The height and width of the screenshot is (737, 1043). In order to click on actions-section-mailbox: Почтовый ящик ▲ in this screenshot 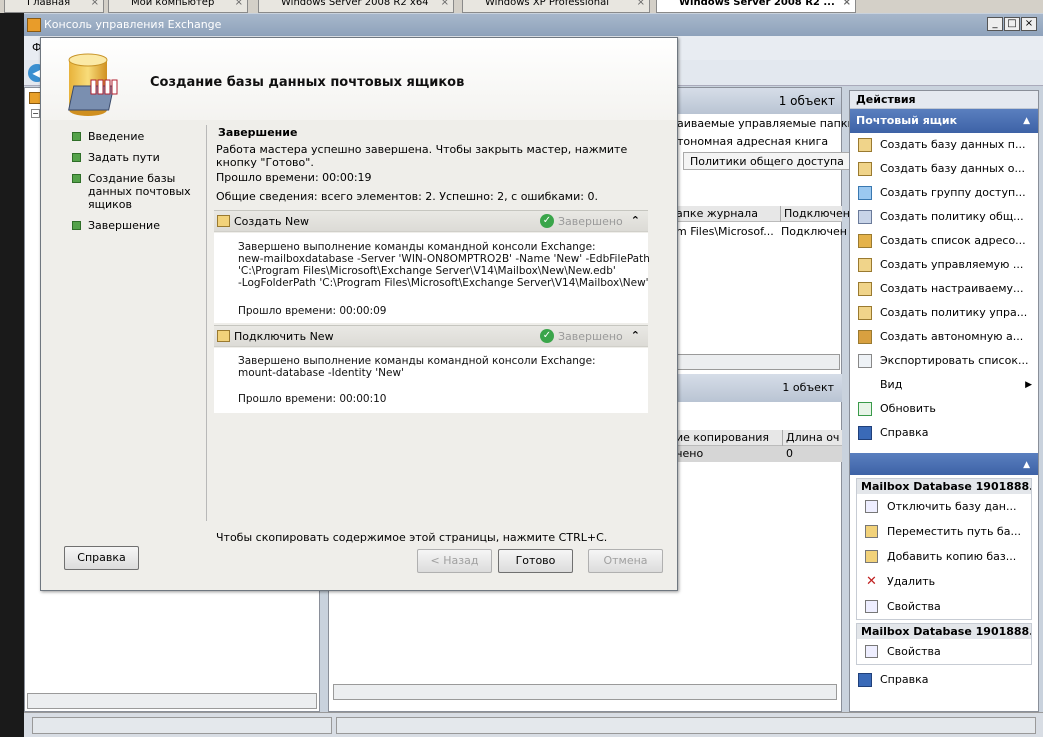, I will do `click(944, 121)`.